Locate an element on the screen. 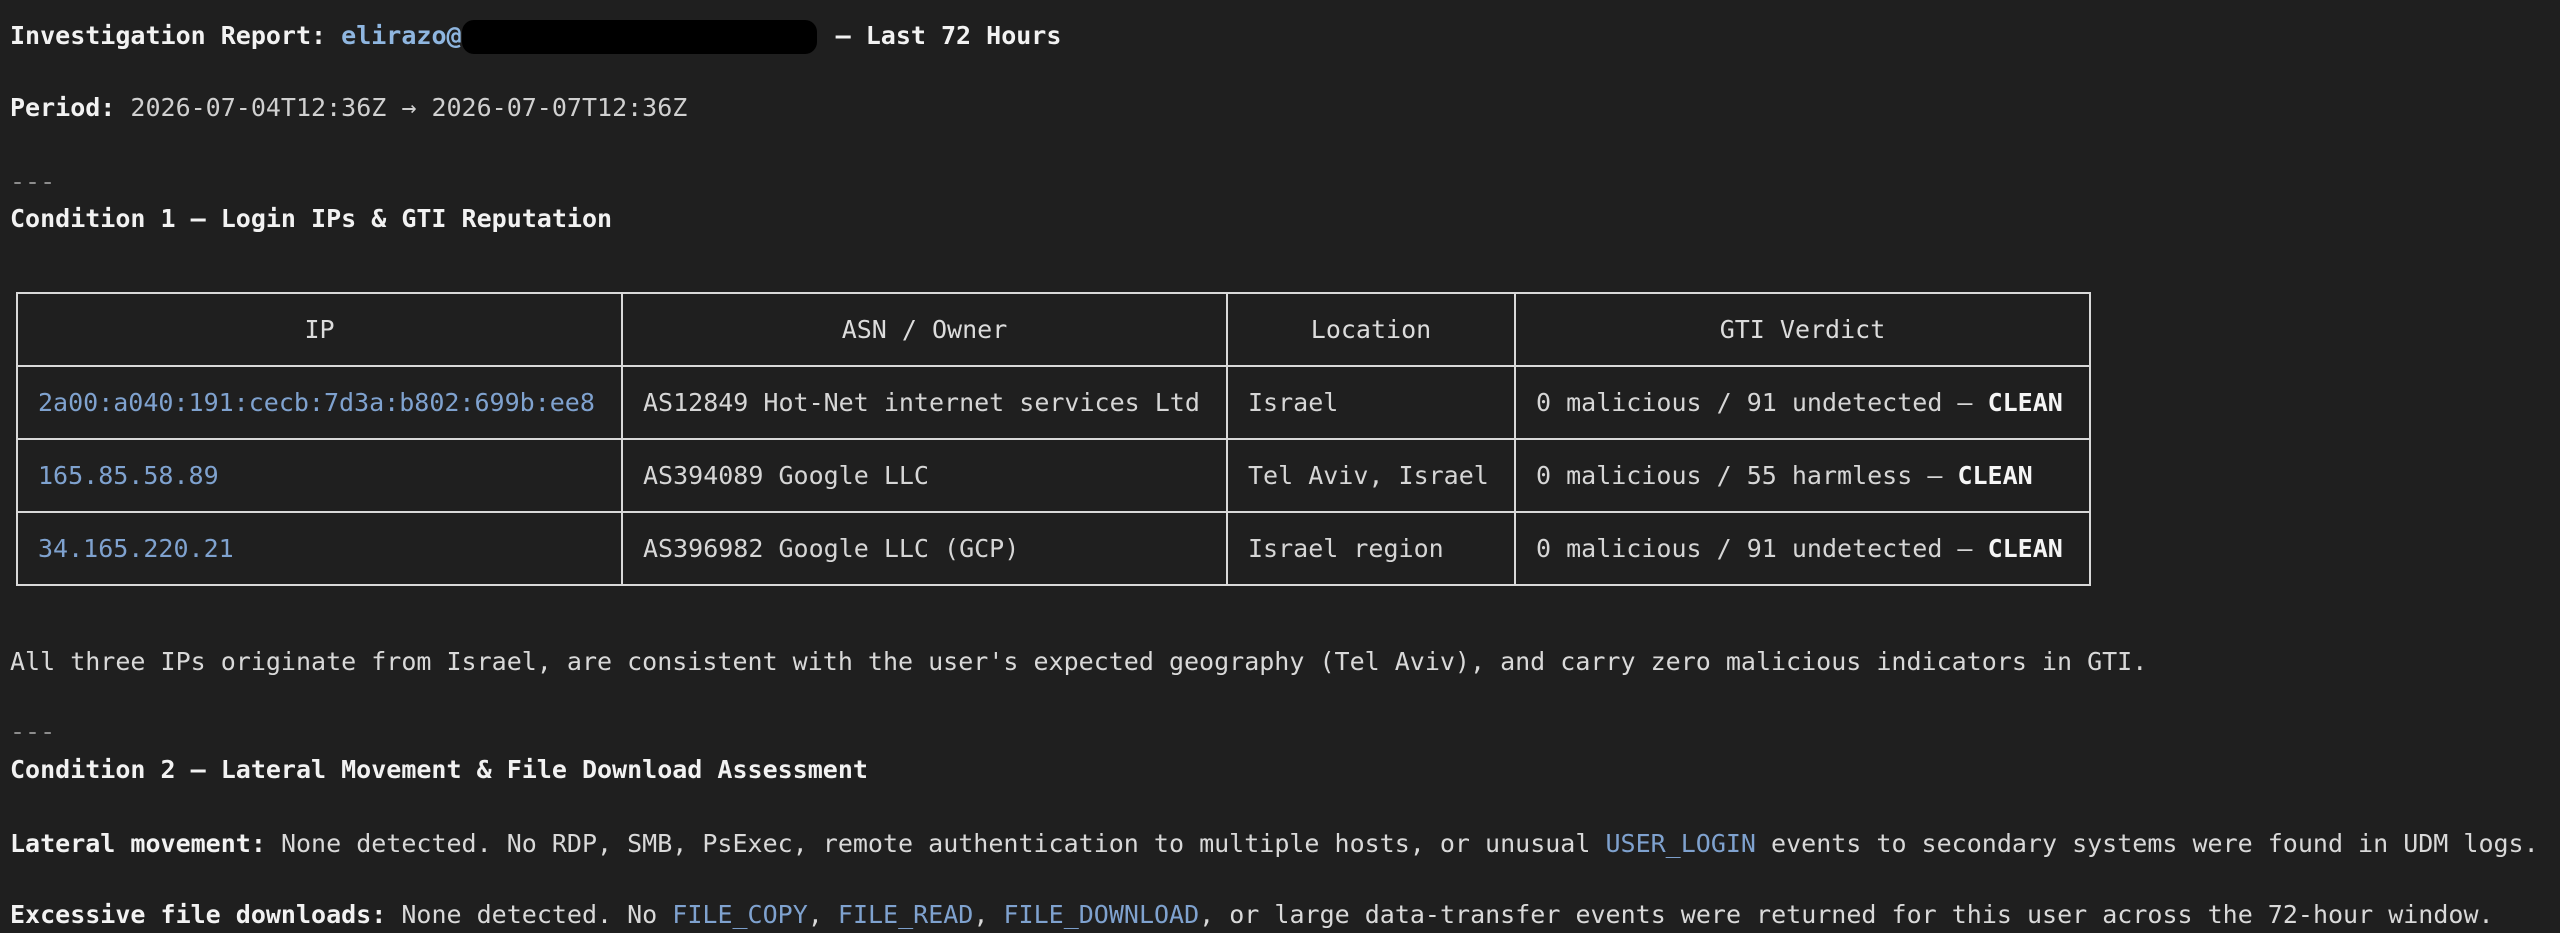  asn-cell: AS12849 Hot-Net internet services Ltd is located at coordinates (924, 402).